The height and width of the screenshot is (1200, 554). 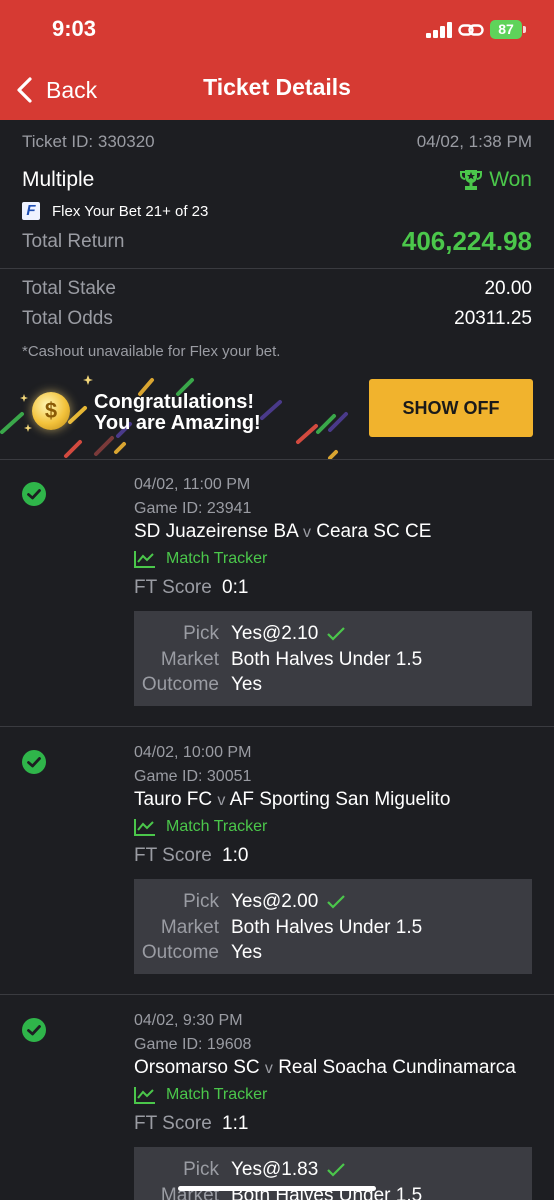 I want to click on pick-value: Yes@1.83, so click(x=288, y=1170).